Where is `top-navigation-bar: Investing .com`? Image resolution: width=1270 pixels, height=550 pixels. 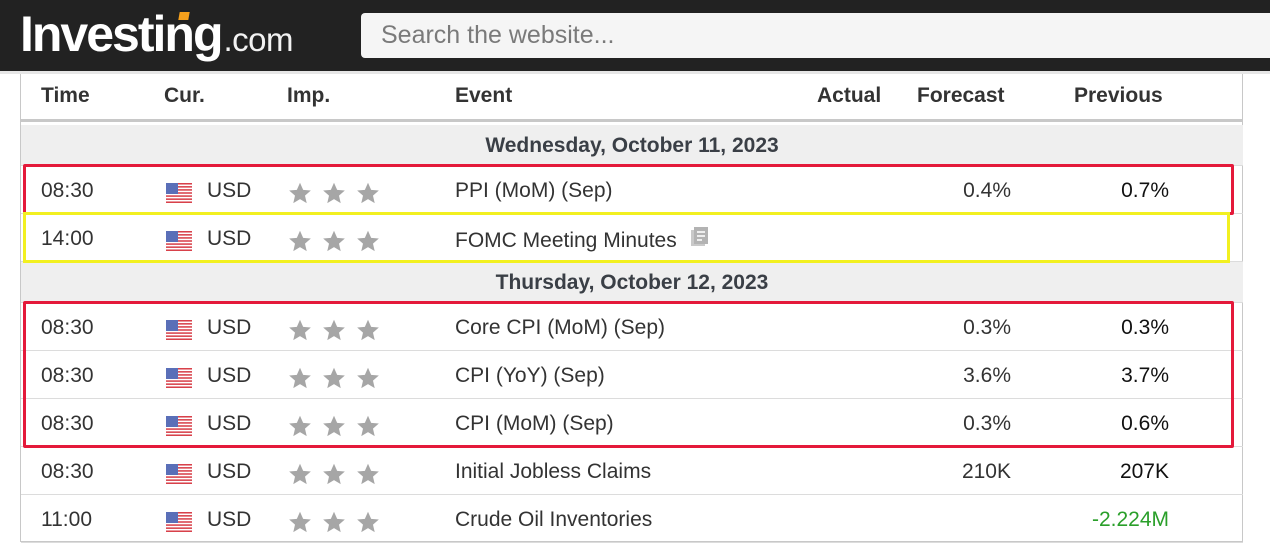 top-navigation-bar: Investing .com is located at coordinates (635, 35).